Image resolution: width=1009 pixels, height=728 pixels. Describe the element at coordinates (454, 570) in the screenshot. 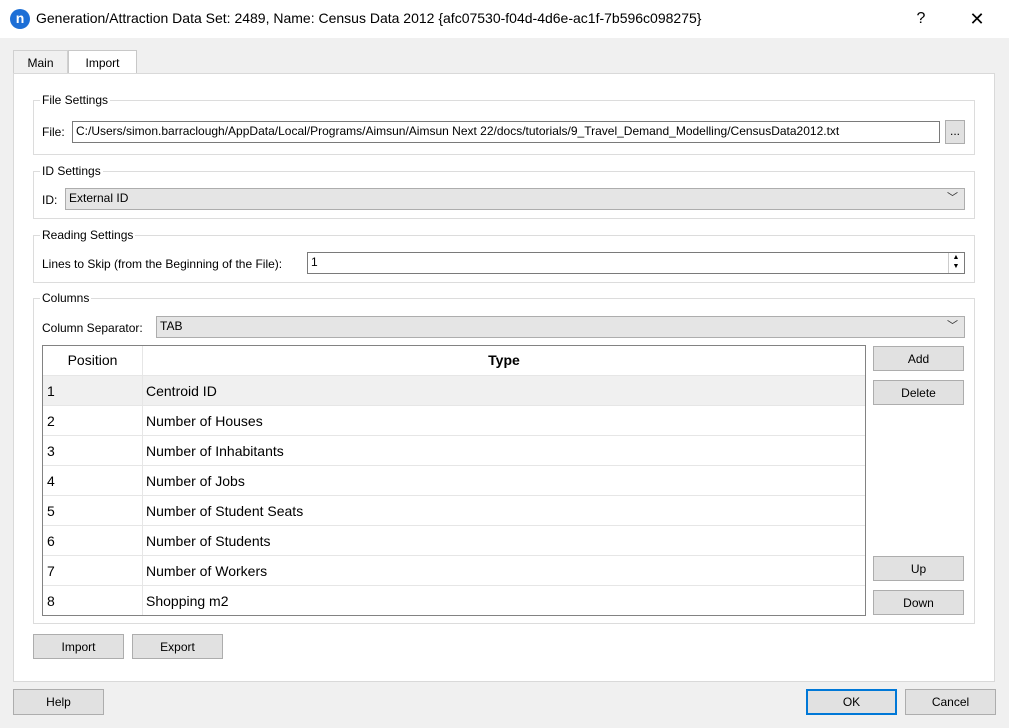

I see `table-row: 7 Number of Workers` at that location.